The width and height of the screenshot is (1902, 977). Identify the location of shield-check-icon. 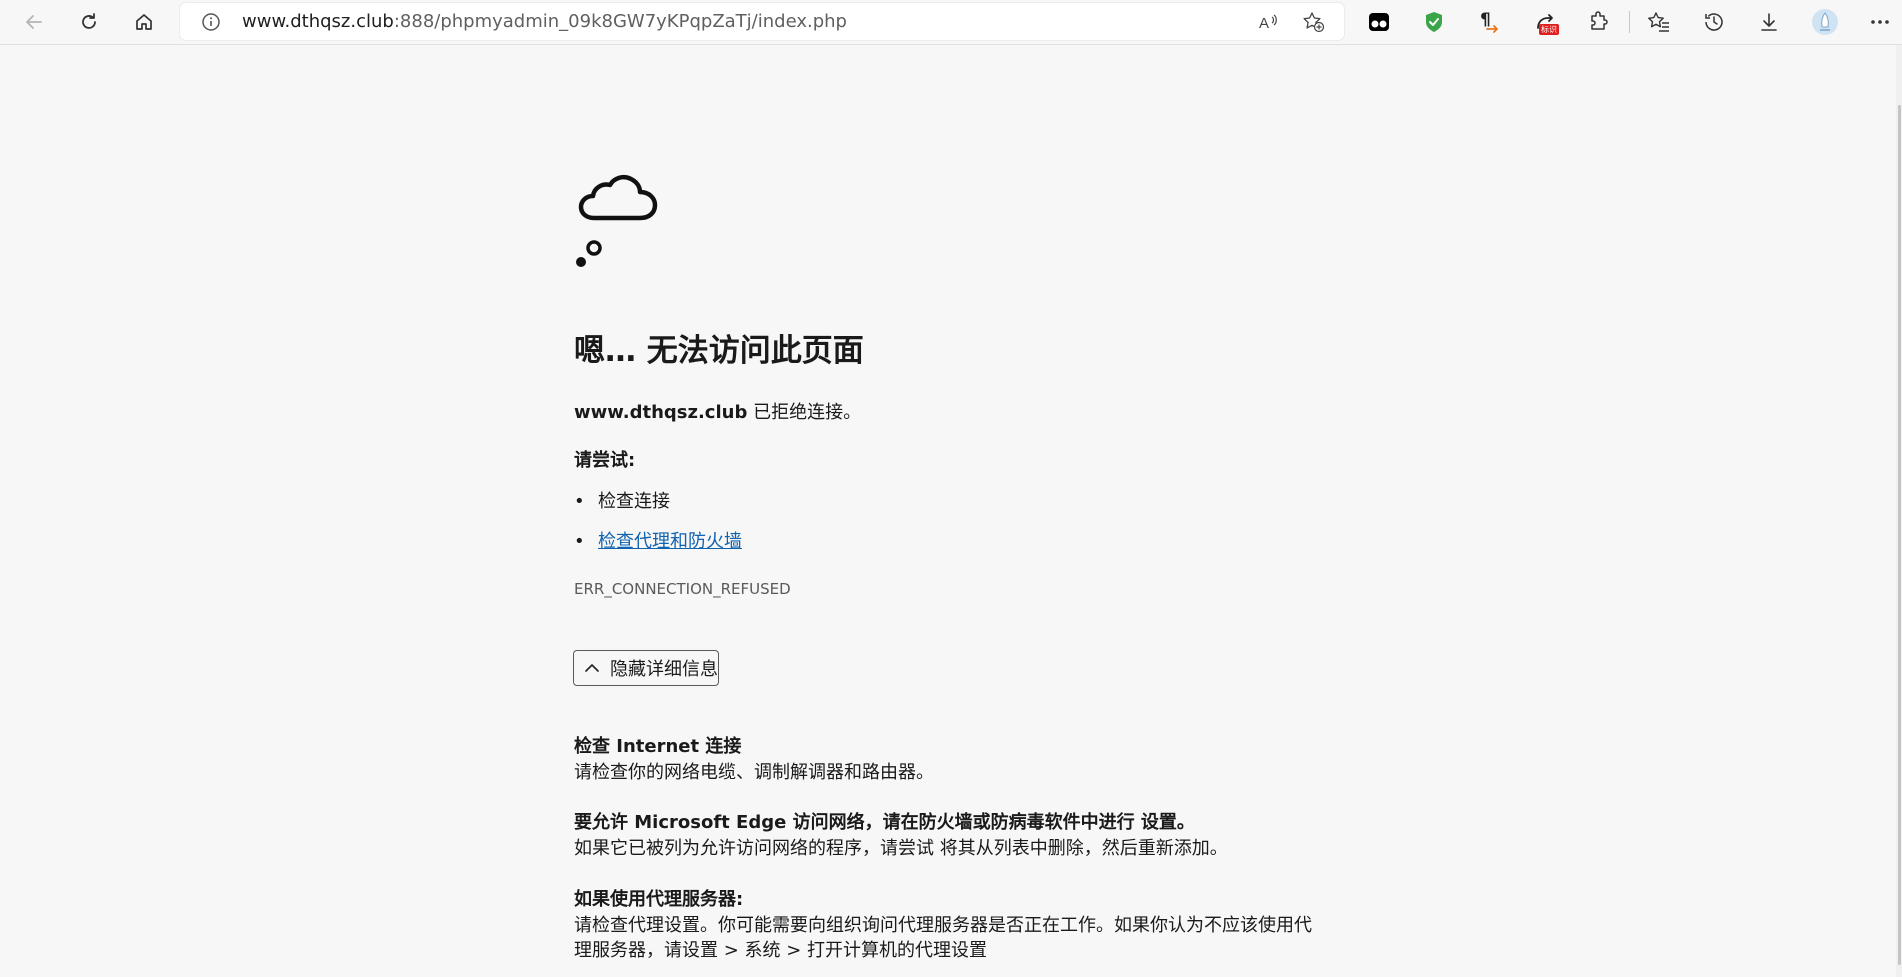
(1434, 22).